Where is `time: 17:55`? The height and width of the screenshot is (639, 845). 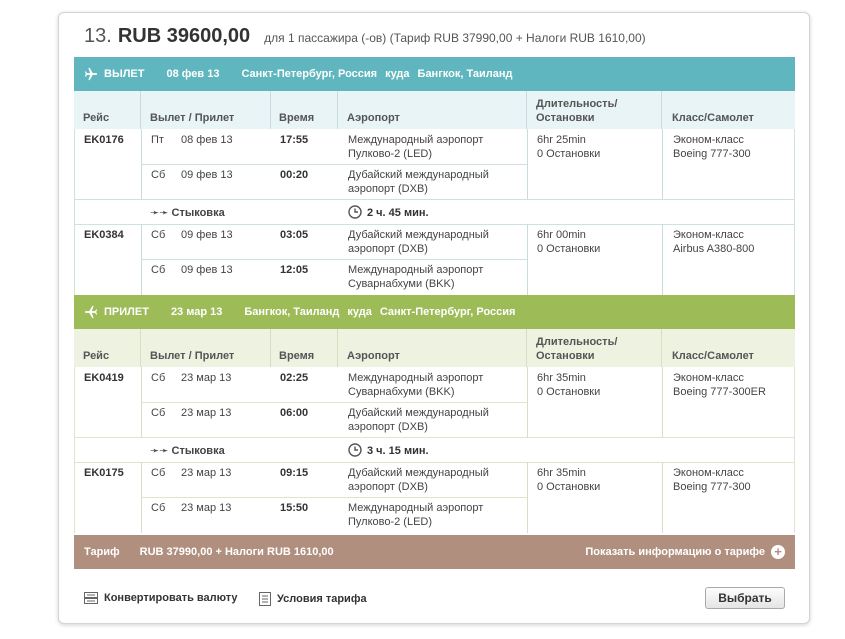
time: 17:55 is located at coordinates (294, 140).